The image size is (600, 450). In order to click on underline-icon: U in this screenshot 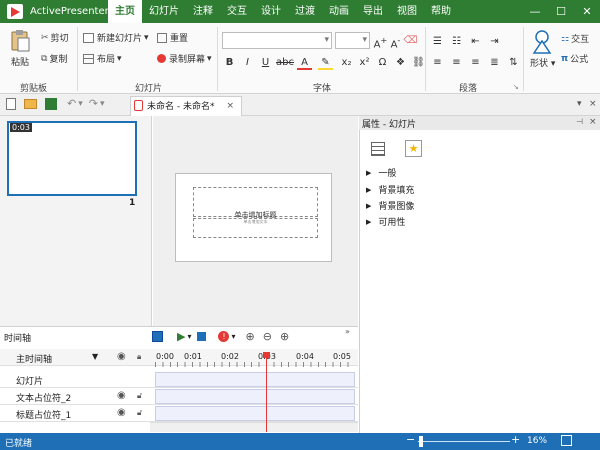, I will do `click(265, 62)`.